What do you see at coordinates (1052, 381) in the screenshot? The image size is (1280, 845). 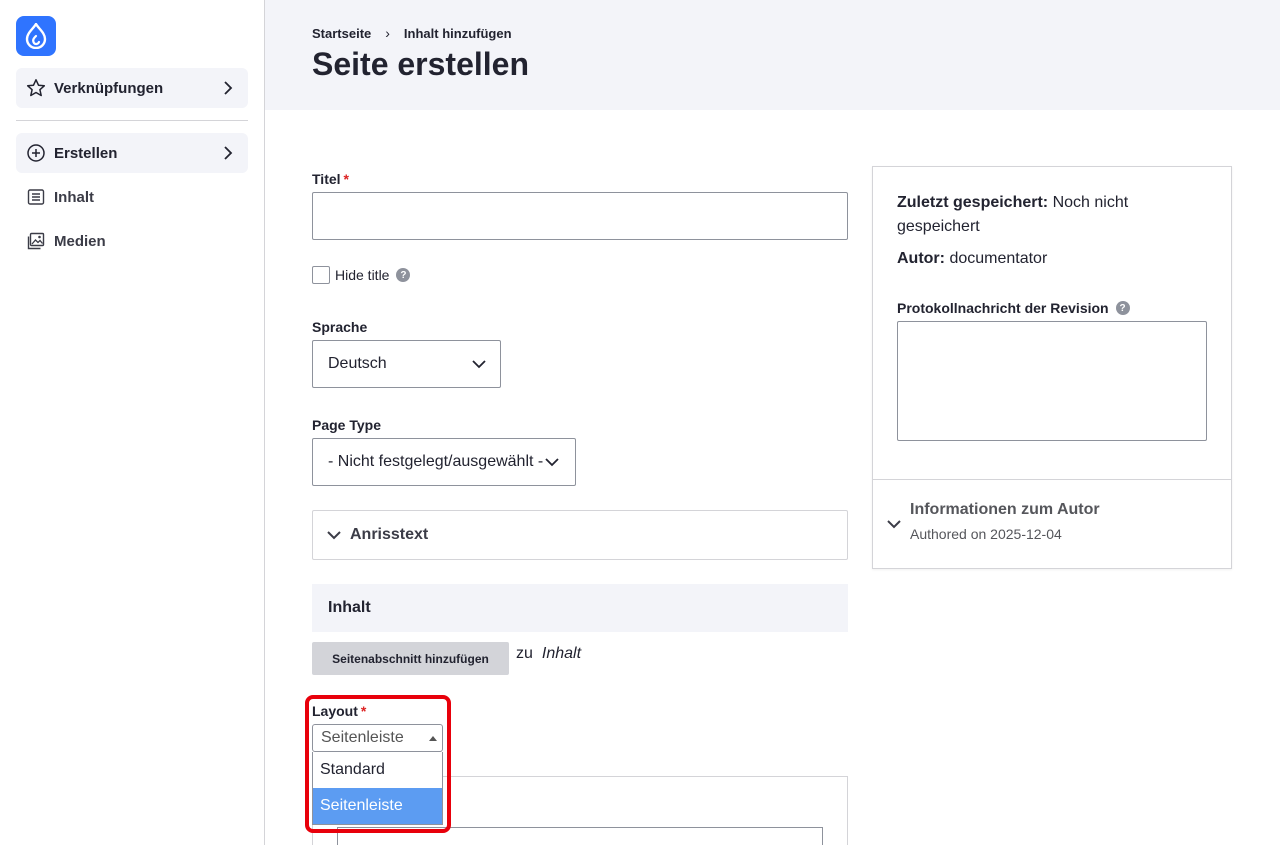 I see `revision-log-textarea` at bounding box center [1052, 381].